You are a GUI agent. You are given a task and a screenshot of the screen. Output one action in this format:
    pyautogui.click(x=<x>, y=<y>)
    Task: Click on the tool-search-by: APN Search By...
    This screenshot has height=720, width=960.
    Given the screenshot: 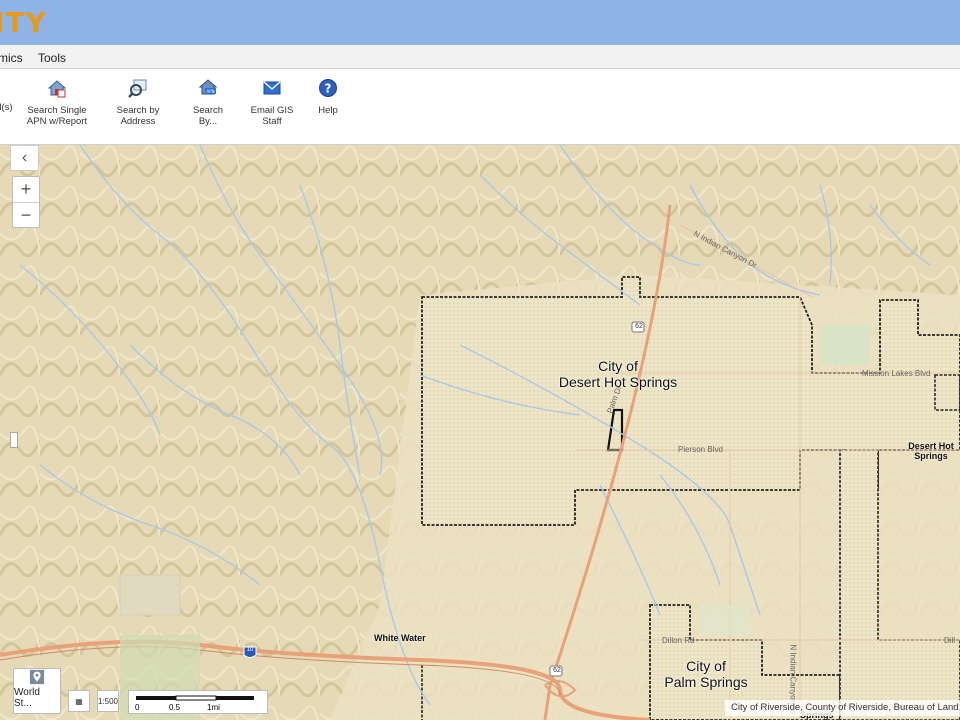 What is the action you would take?
    pyautogui.click(x=208, y=102)
    